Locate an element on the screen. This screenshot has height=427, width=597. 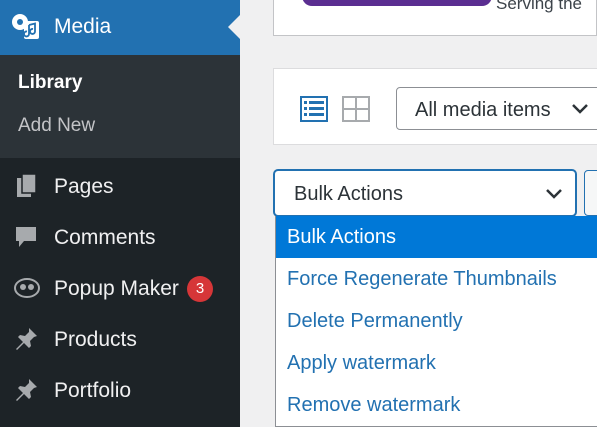
filter-select-value: All media items is located at coordinates (483, 110).